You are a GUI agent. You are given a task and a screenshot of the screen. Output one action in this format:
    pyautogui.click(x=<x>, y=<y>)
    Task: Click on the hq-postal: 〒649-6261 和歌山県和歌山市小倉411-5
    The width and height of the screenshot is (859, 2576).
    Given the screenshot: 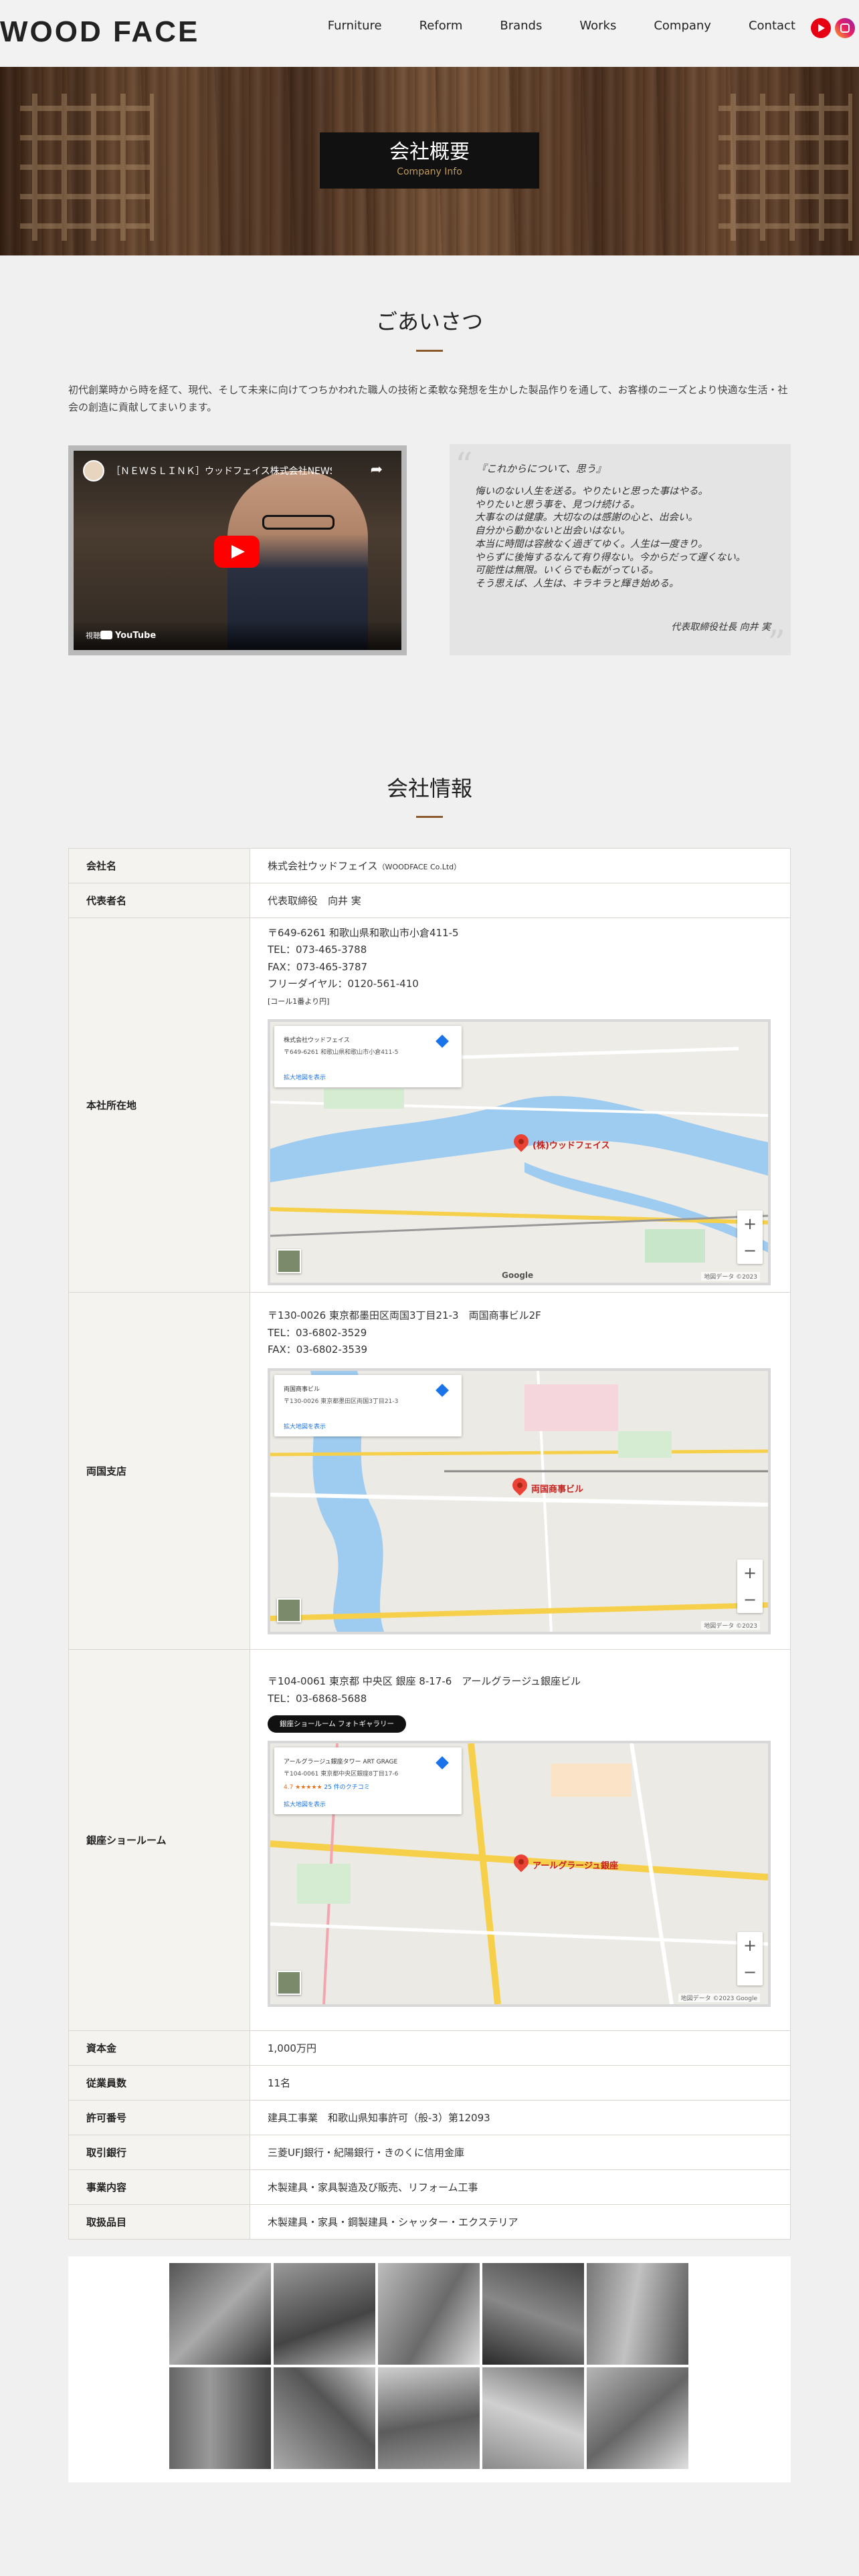 What is the action you would take?
    pyautogui.click(x=363, y=932)
    